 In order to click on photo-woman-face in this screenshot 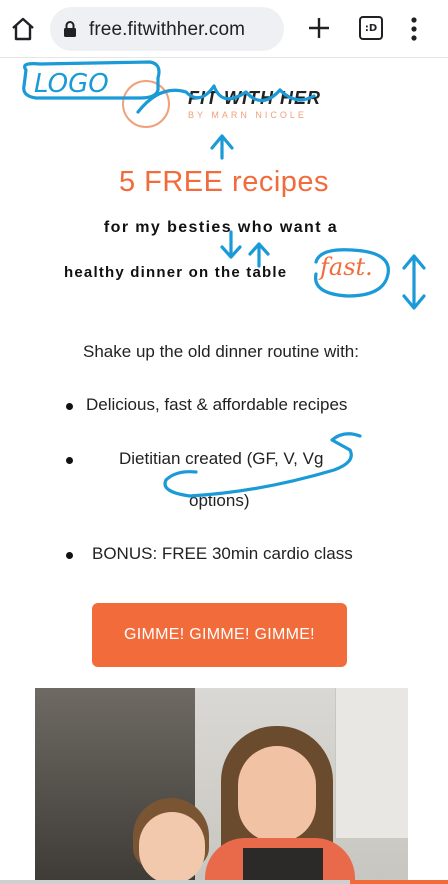, I will do `click(277, 794)`.